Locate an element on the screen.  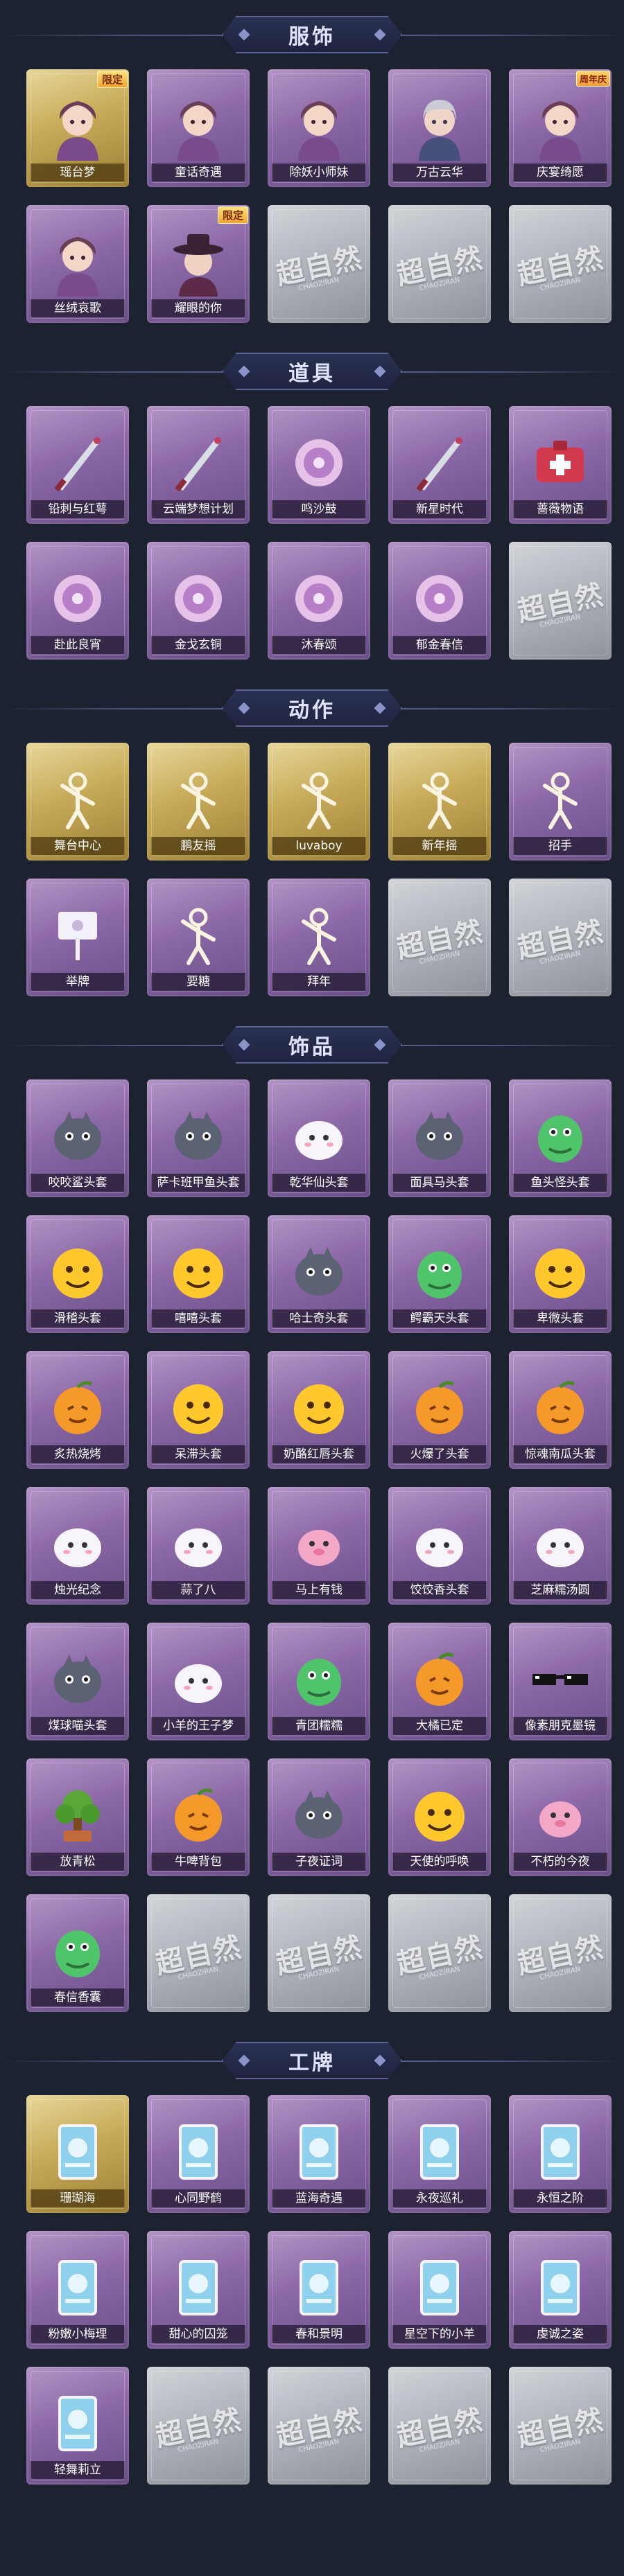
item-card: 面具马头套 is located at coordinates (439, 1138).